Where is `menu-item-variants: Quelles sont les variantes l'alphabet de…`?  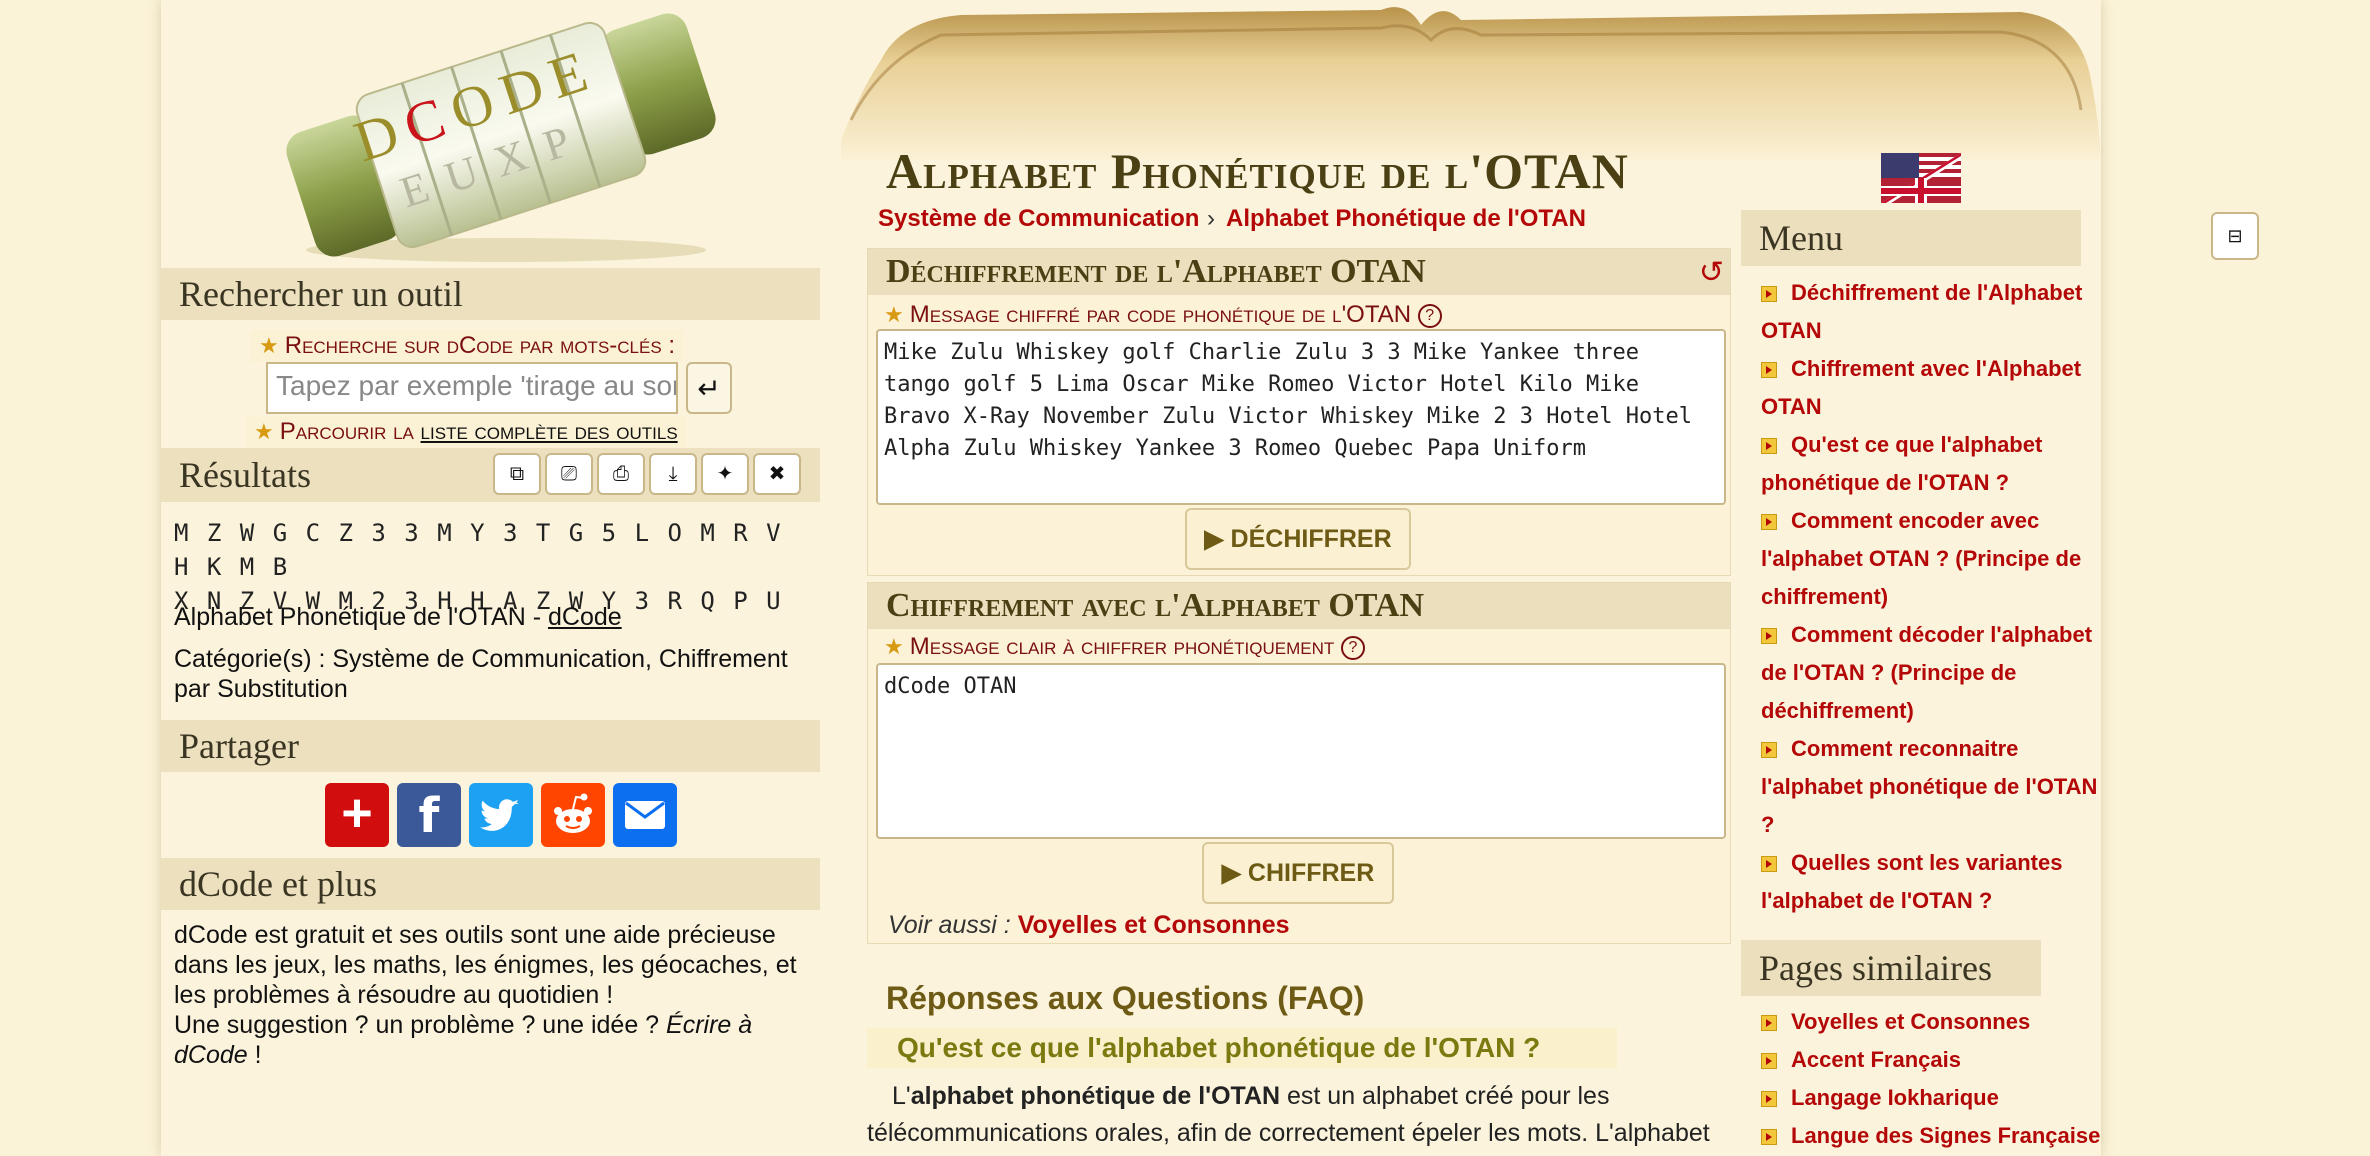
menu-item-variants: Quelles sont les variantes l'alphabet de… is located at coordinates (1931, 882).